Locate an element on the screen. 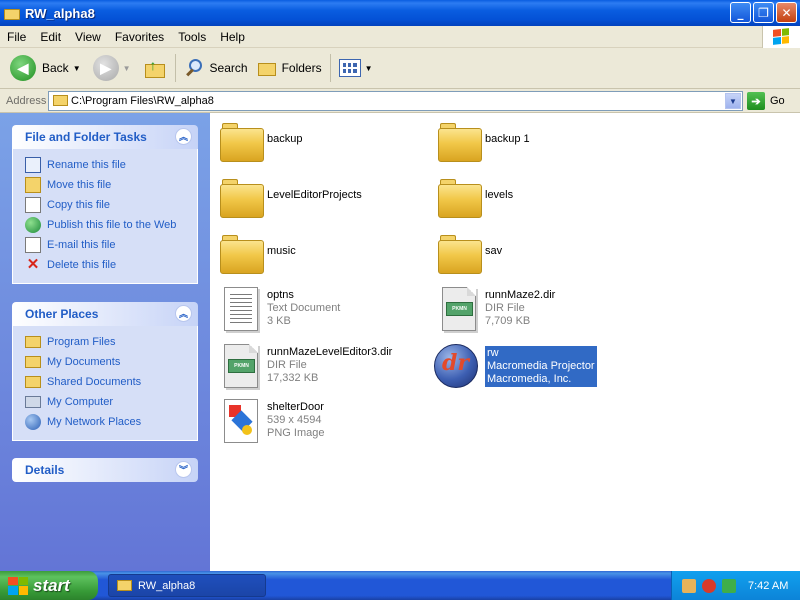 Image resolution: width=800 pixels, height=600 pixels. place-program-files: Program Files is located at coordinates (111, 342).